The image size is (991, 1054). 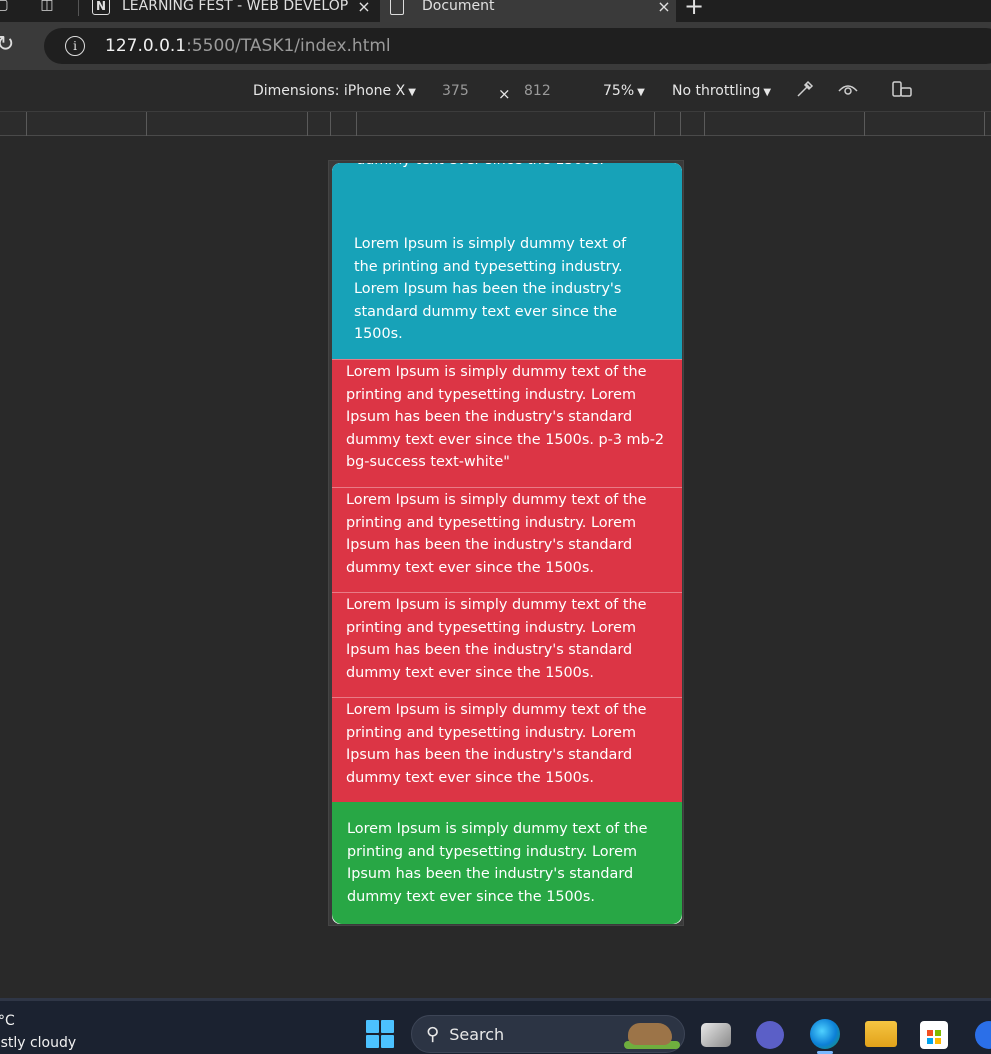 I want to click on height-input: 812, so click(x=537, y=91).